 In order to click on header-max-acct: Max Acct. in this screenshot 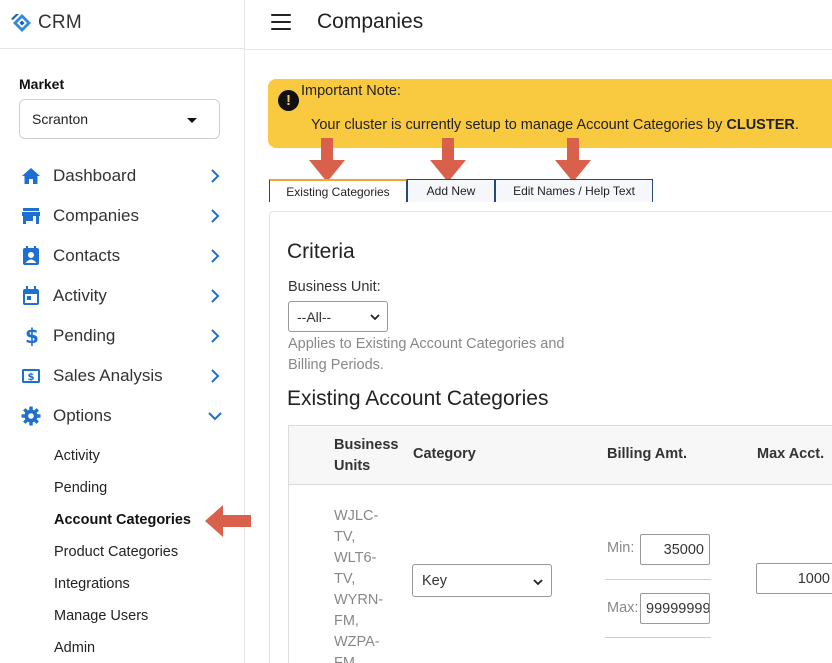, I will do `click(791, 454)`.